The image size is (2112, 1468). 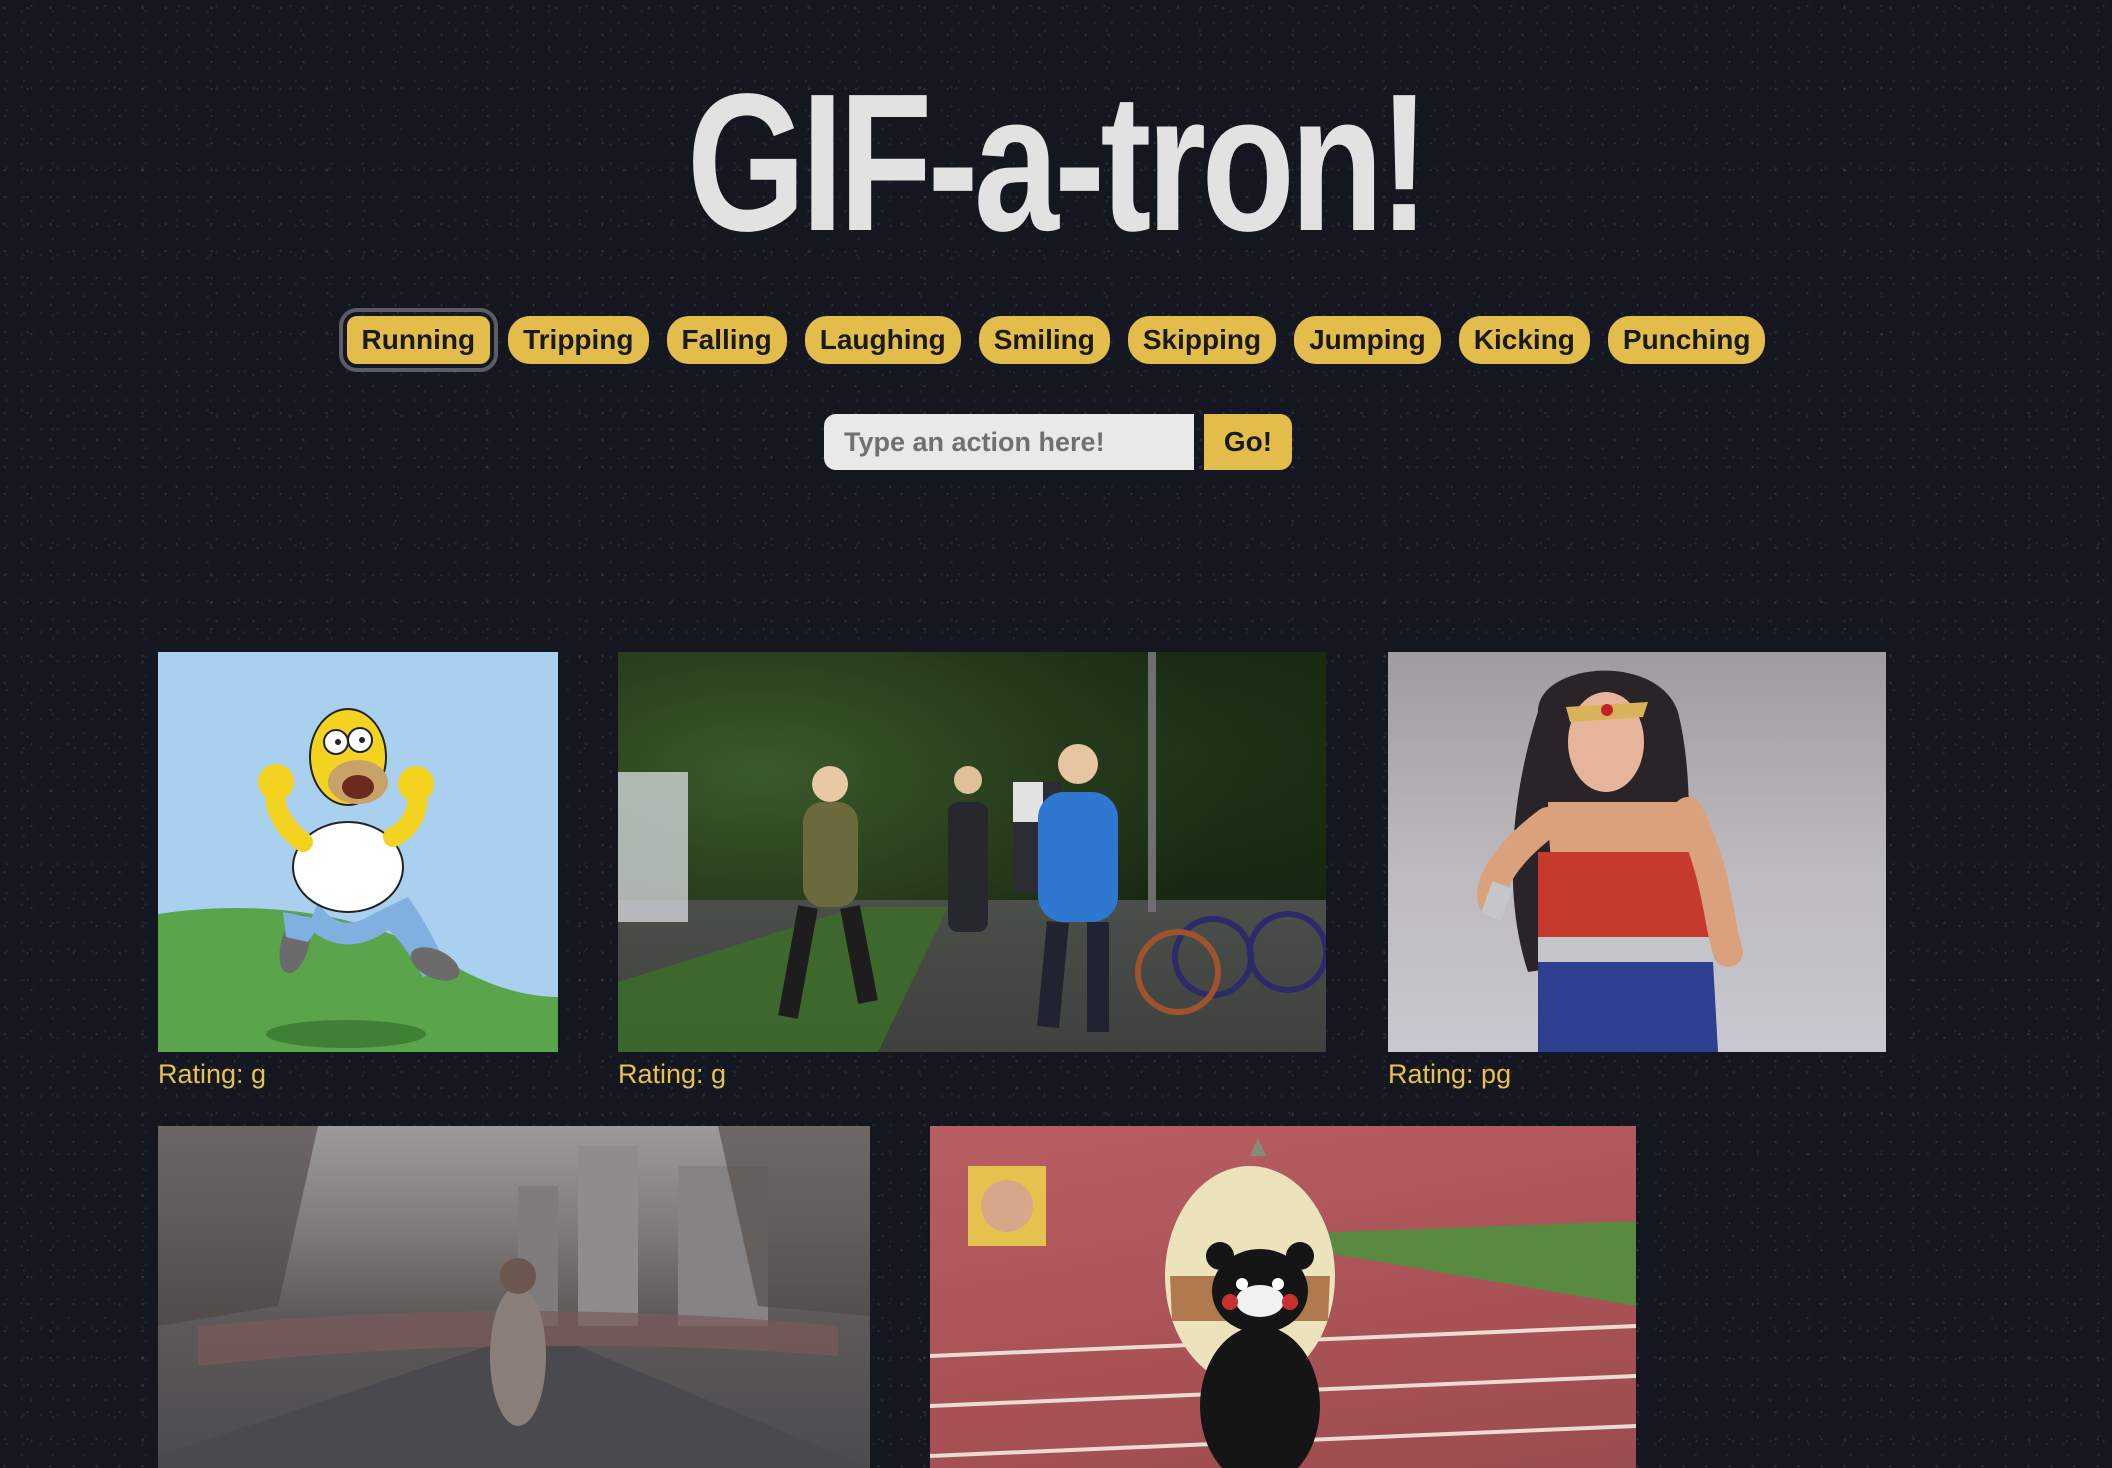 I want to click on action-button-falling: Falling, so click(x=726, y=340).